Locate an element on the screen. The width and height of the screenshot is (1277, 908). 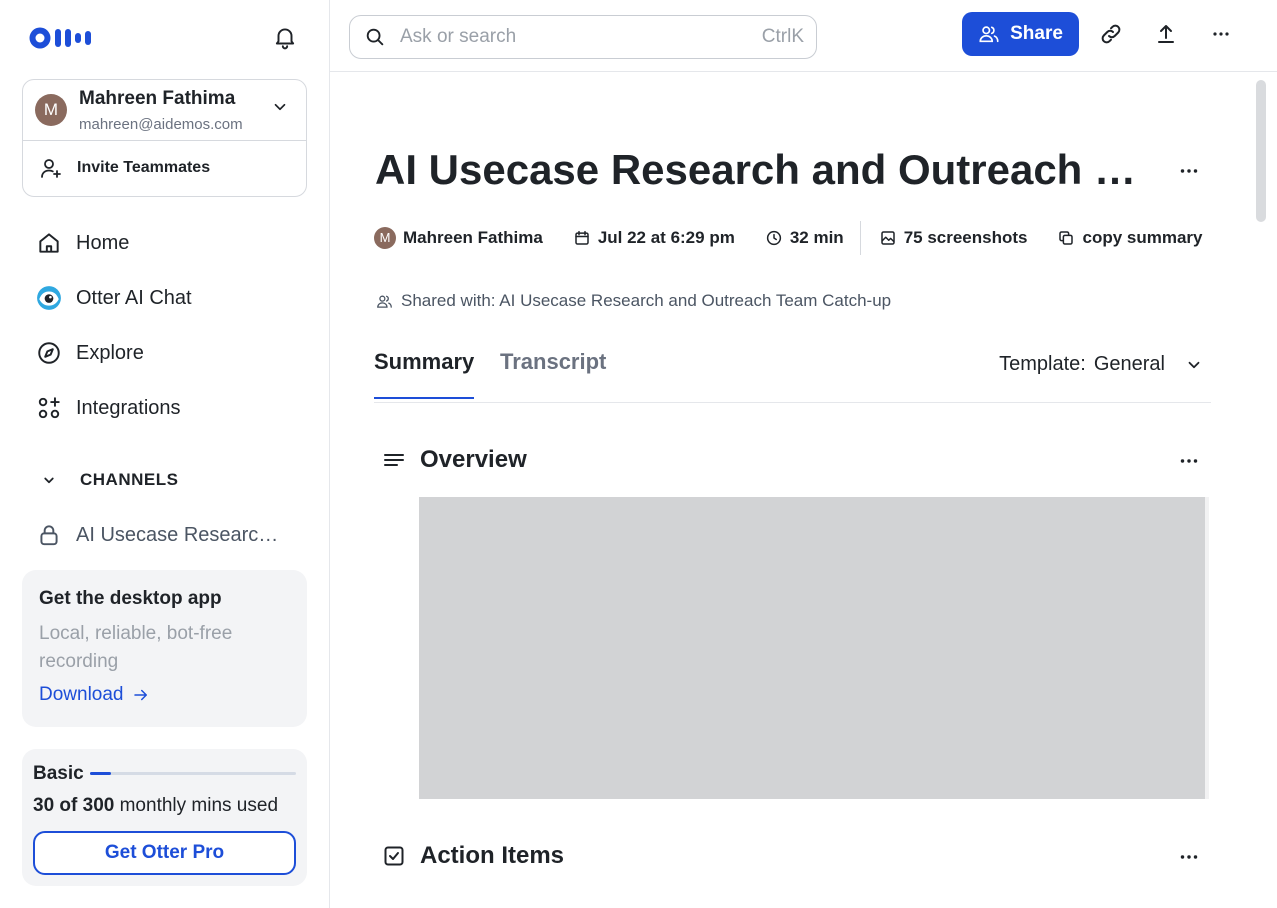
search-shortcut: CtrlK is located at coordinates (782, 36).